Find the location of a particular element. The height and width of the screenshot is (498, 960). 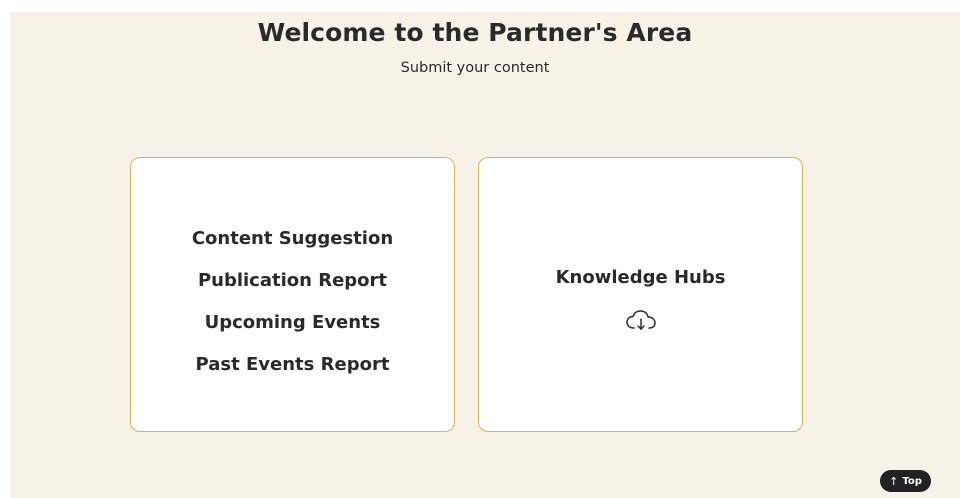

arrow-up-icon: ↑ is located at coordinates (894, 481).